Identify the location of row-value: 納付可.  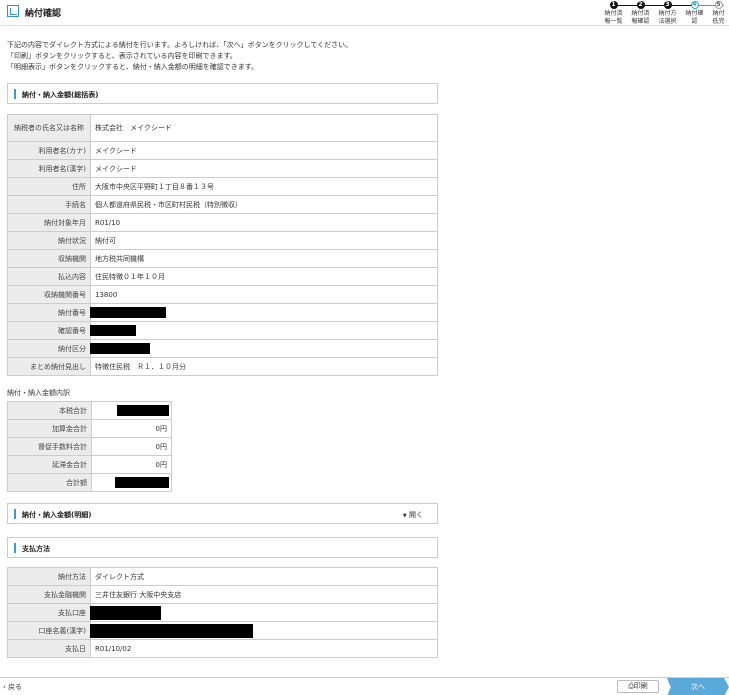
(264, 240).